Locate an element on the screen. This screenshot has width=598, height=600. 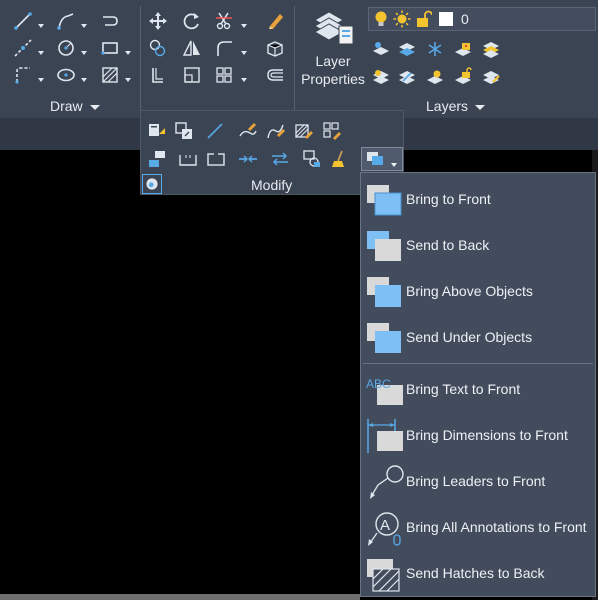
menu-item-send-under-objects: Send Under Objects is located at coordinates (478, 338).